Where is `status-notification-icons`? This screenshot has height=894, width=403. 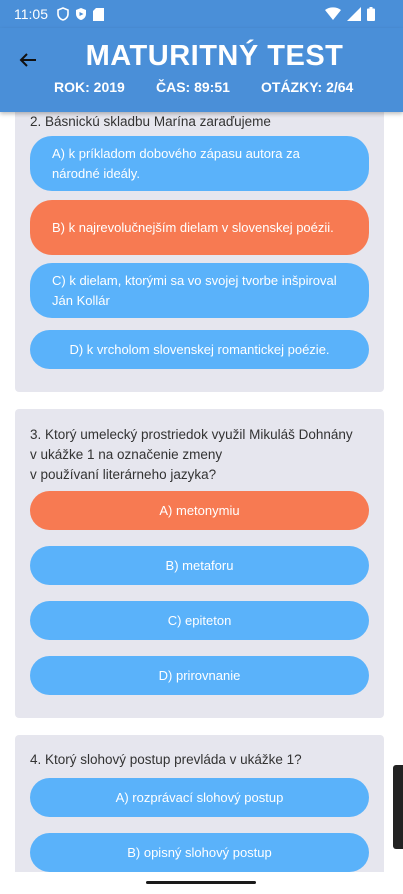
status-notification-icons is located at coordinates (80, 14).